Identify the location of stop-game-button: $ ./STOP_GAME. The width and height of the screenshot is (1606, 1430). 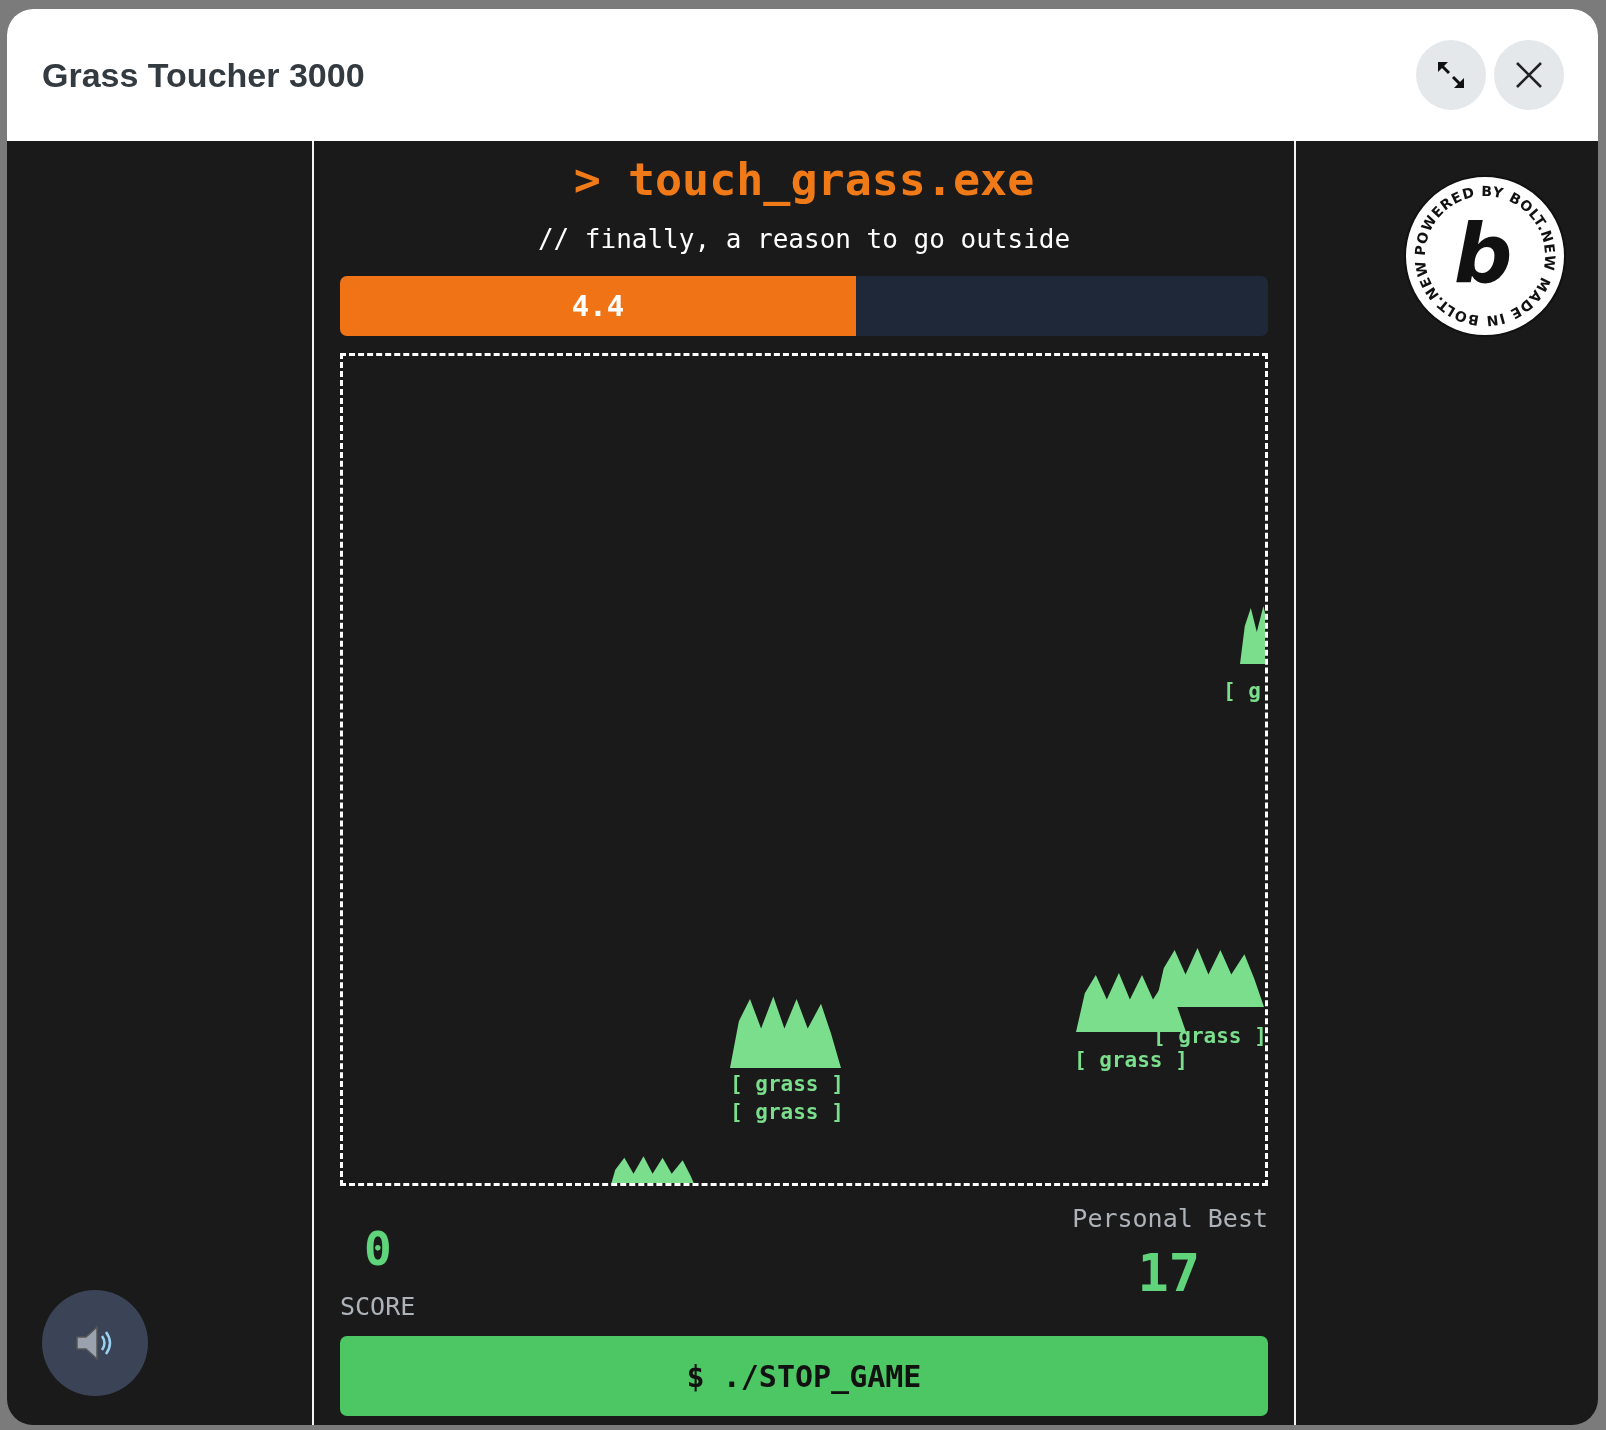
(804, 1376).